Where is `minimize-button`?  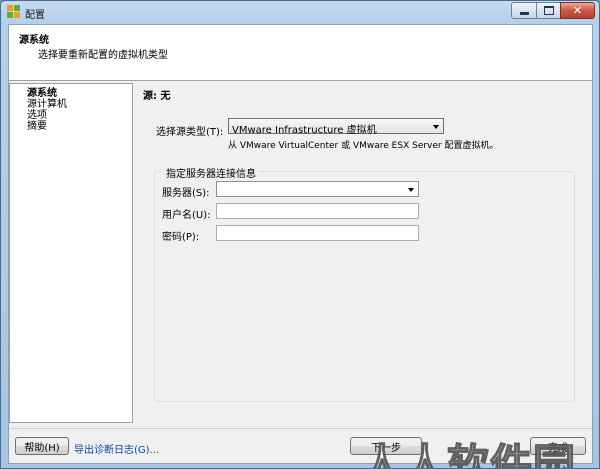 minimize-button is located at coordinates (524, 10).